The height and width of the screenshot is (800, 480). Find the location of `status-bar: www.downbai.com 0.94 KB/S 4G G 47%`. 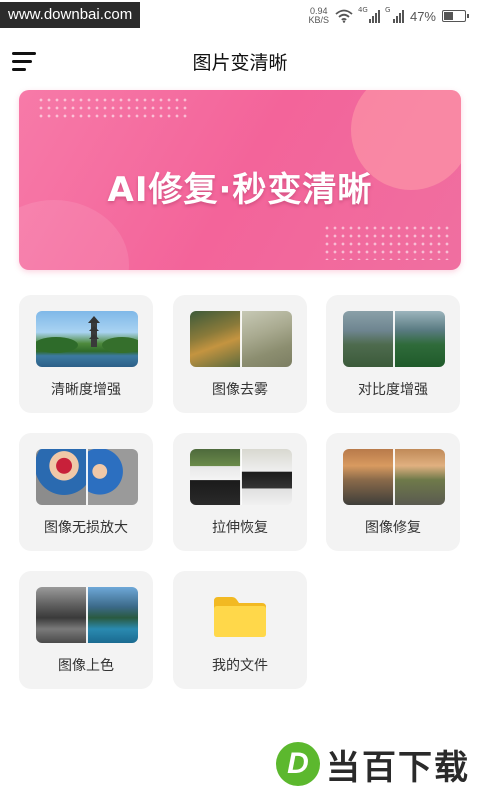

status-bar: www.downbai.com 0.94 KB/S 4G G 47% is located at coordinates (240, 16).